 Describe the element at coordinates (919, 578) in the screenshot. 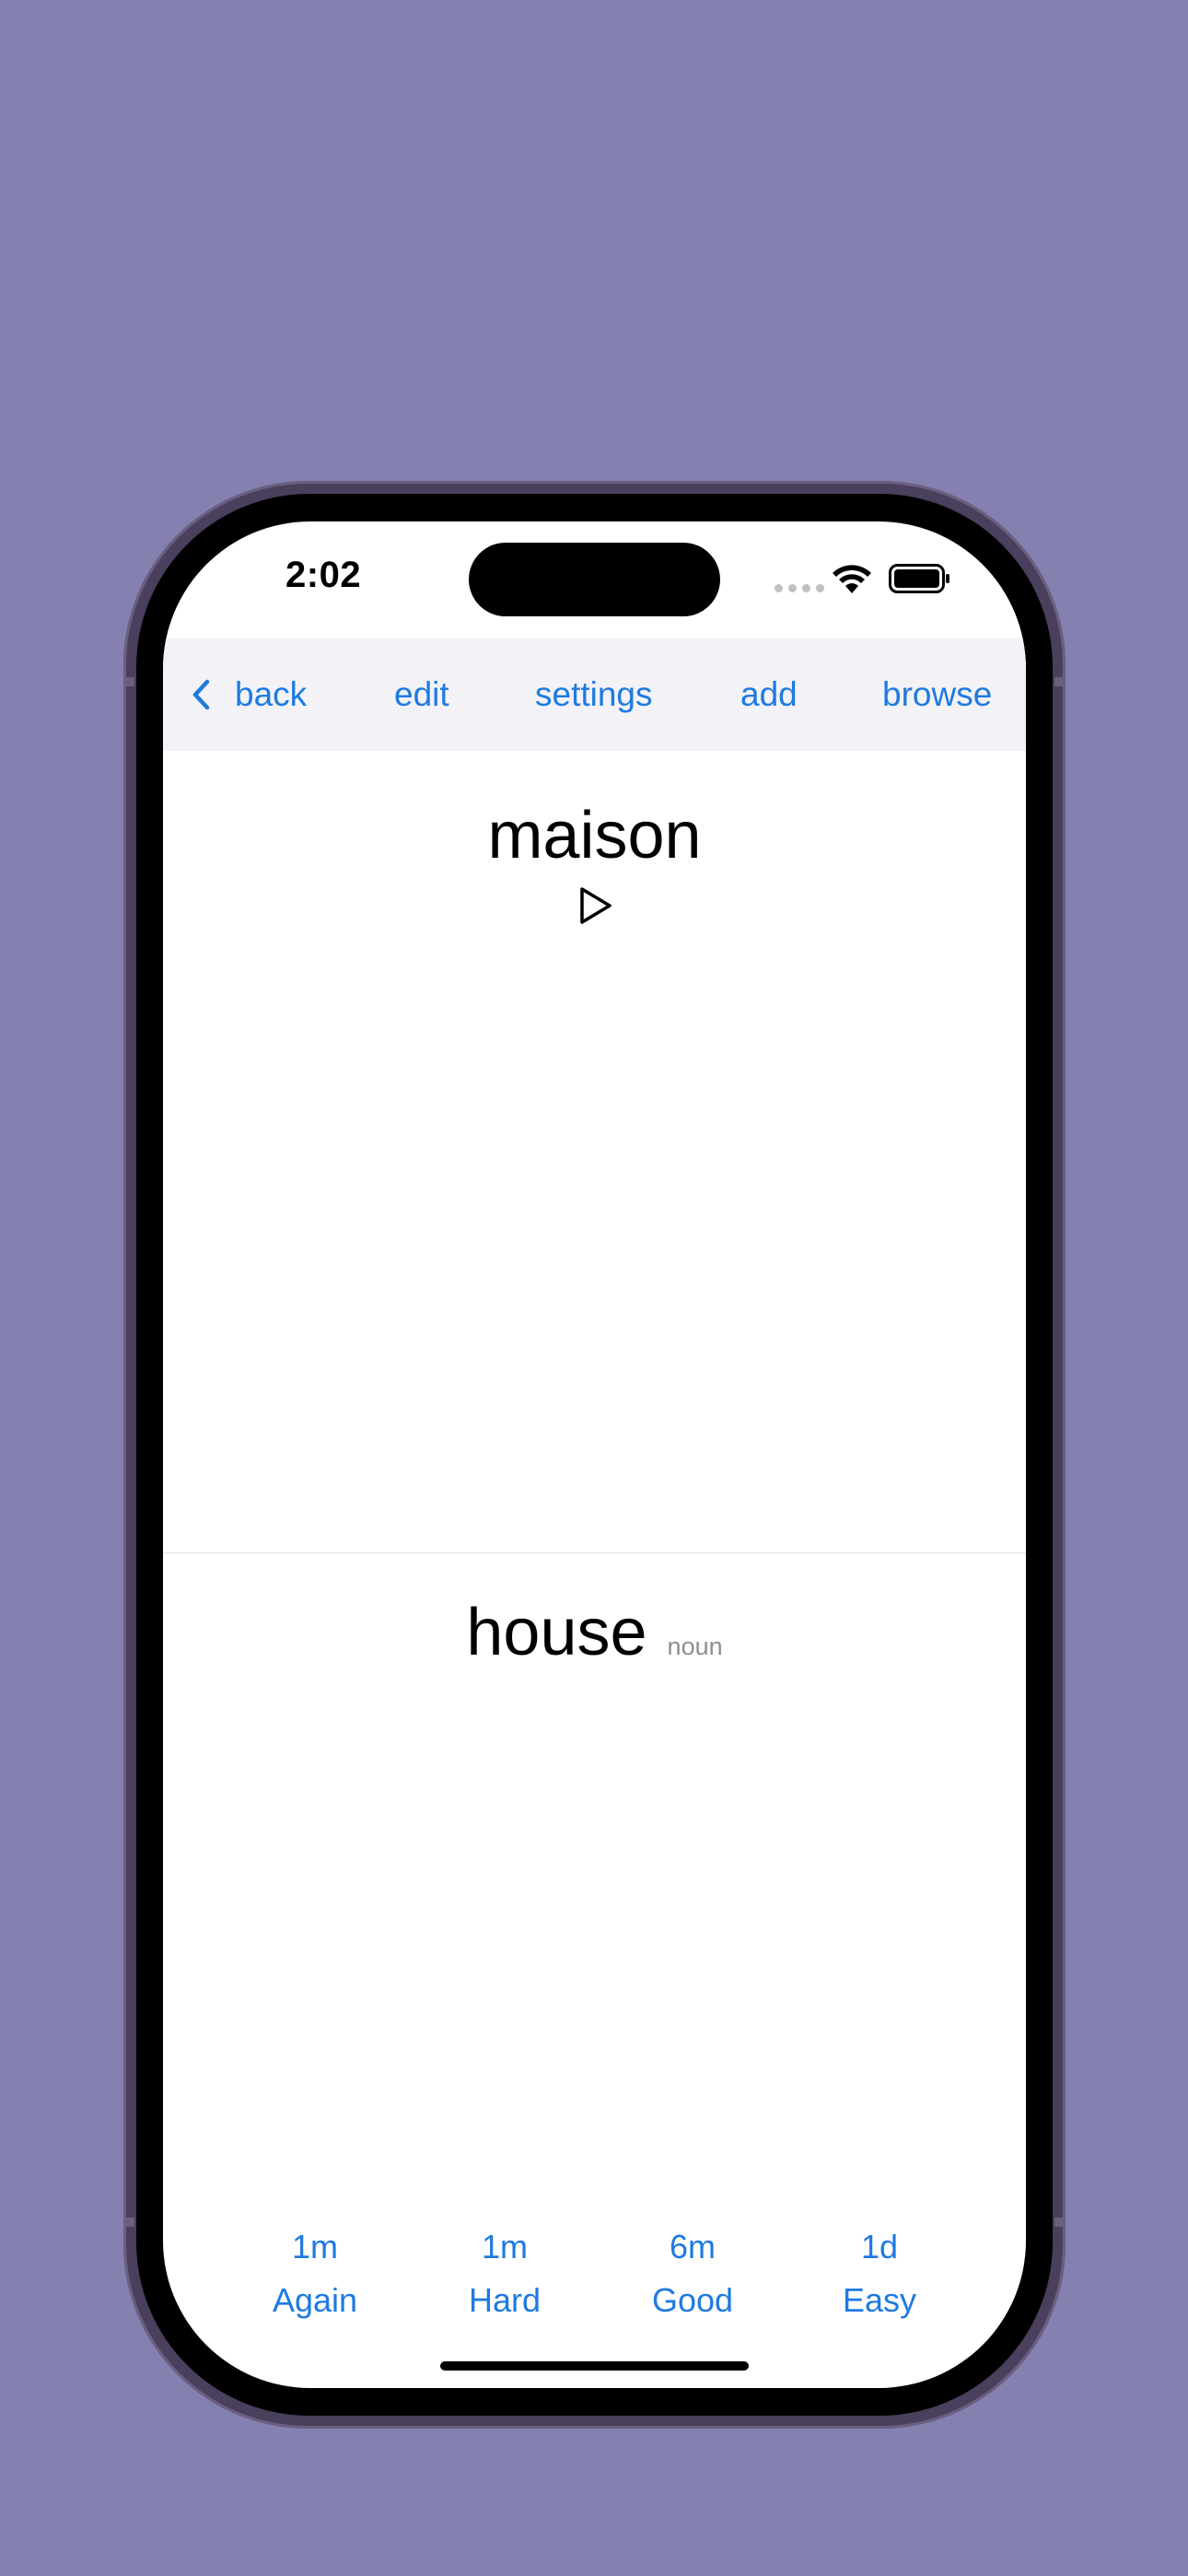

I see `battery-icon` at that location.